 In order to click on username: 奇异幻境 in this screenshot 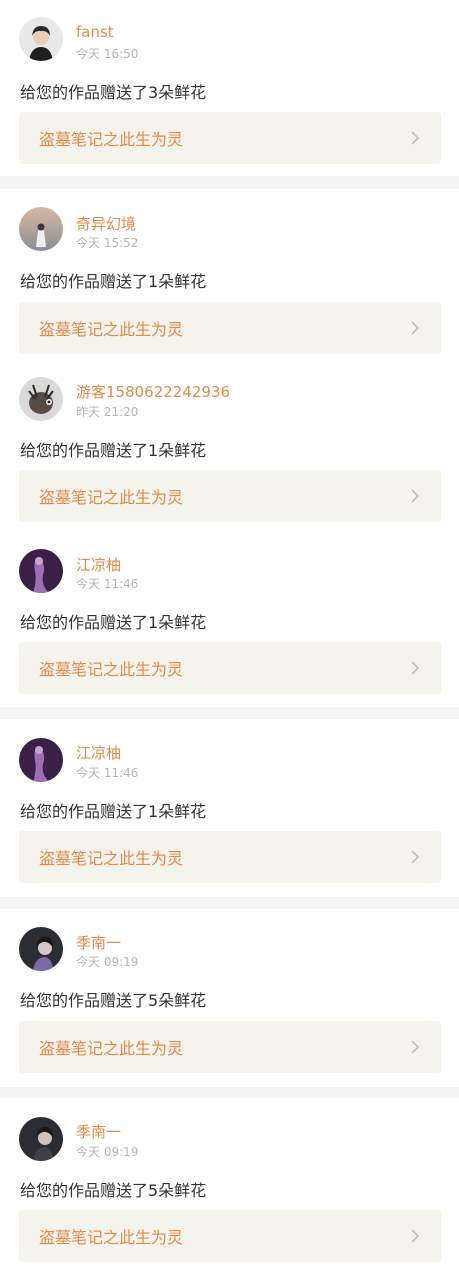, I will do `click(106, 223)`.